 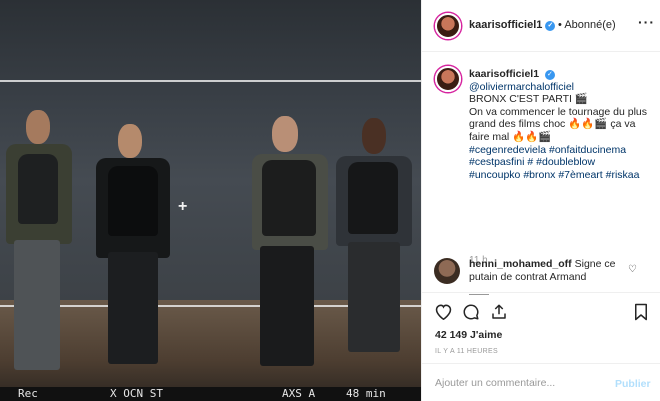 I want to click on post-header: kaarisofficiel1 ✓ • Abonné(e) ···, so click(x=541, y=26).